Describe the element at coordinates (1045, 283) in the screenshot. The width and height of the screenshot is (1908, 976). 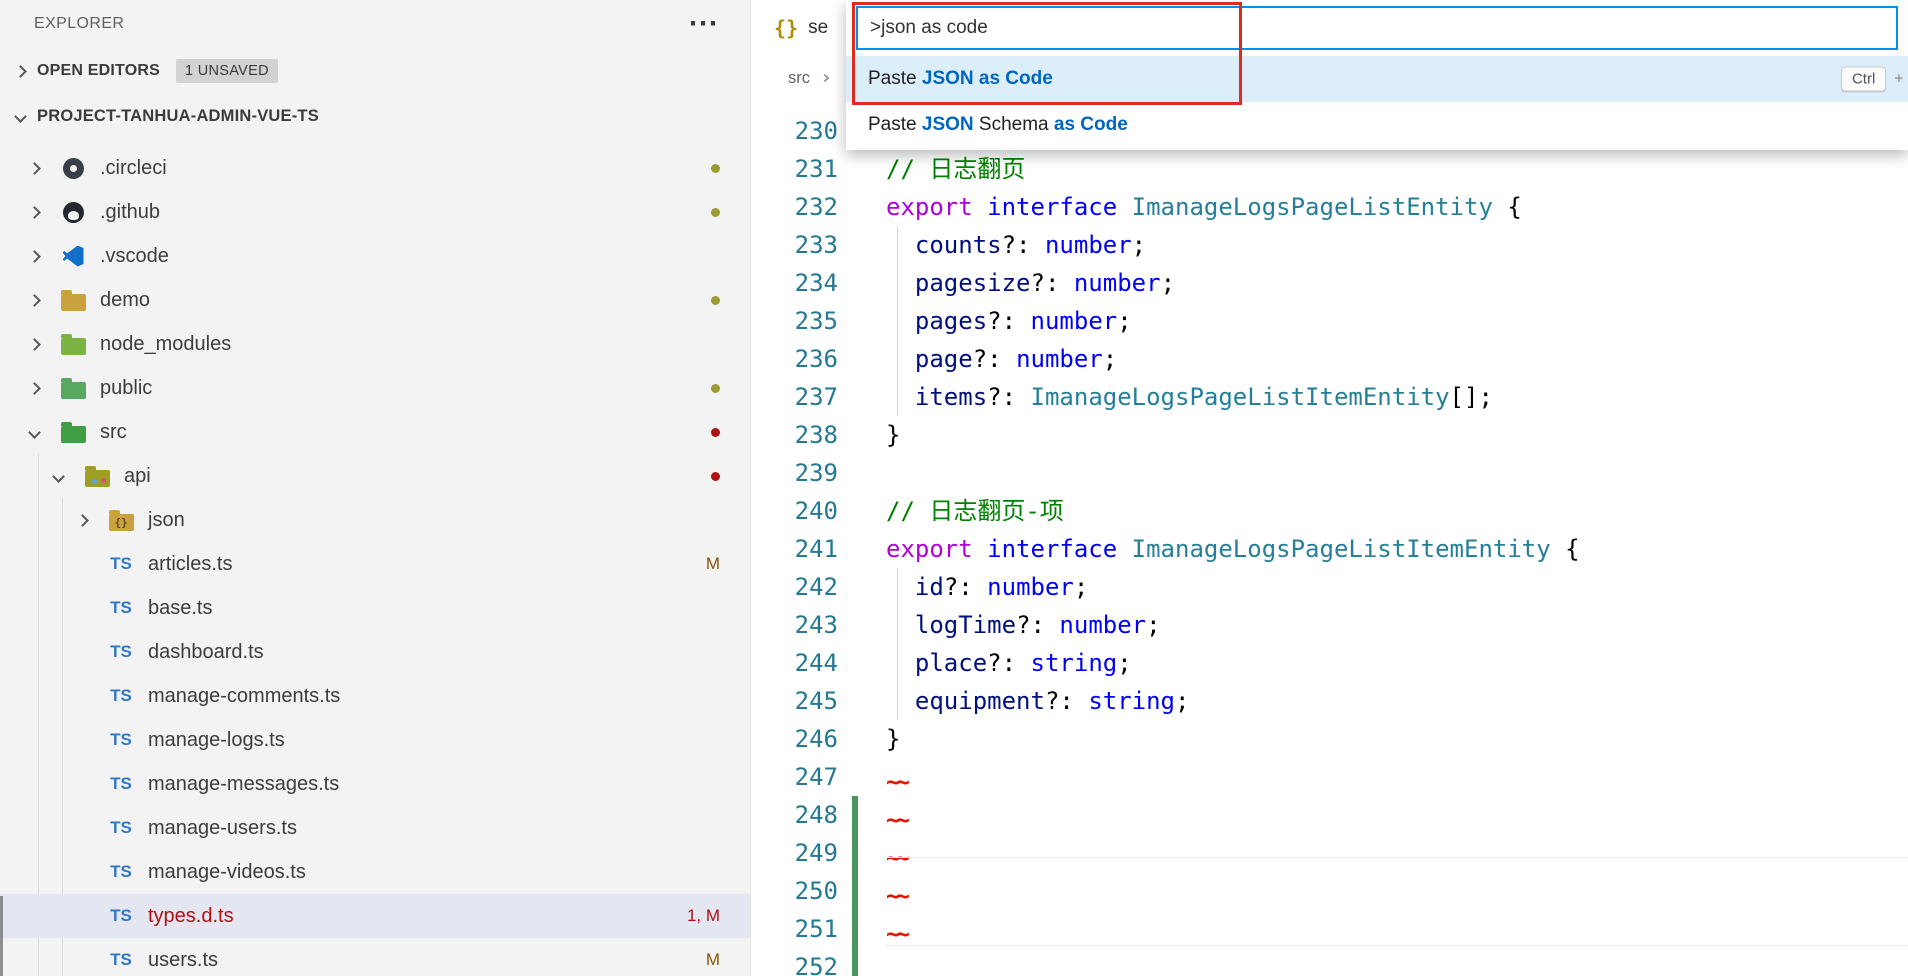
I see `code-text: pagesize?: number;` at that location.